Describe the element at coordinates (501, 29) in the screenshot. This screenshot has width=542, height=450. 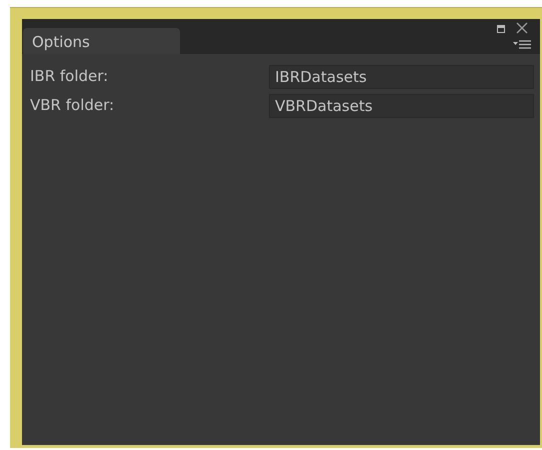
I see `maximize-icon` at that location.